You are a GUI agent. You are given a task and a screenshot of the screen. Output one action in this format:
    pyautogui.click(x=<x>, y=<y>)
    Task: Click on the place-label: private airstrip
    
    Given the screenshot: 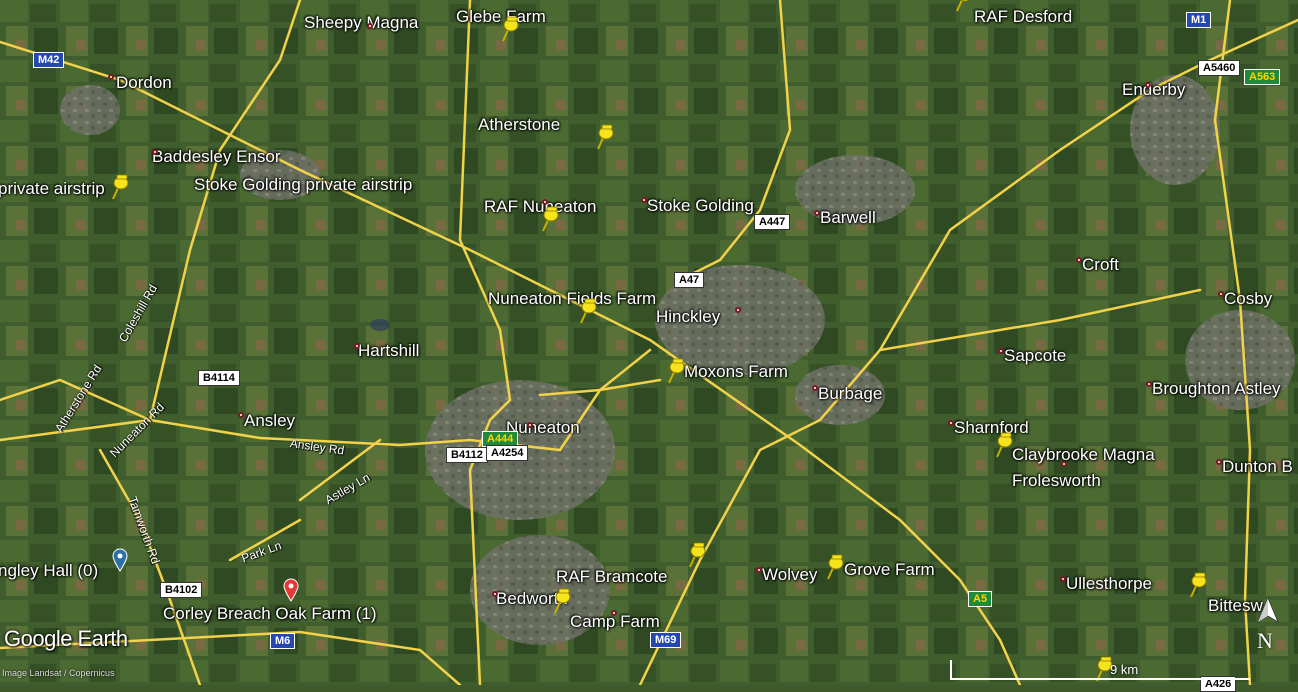 What is the action you would take?
    pyautogui.click(x=52, y=188)
    